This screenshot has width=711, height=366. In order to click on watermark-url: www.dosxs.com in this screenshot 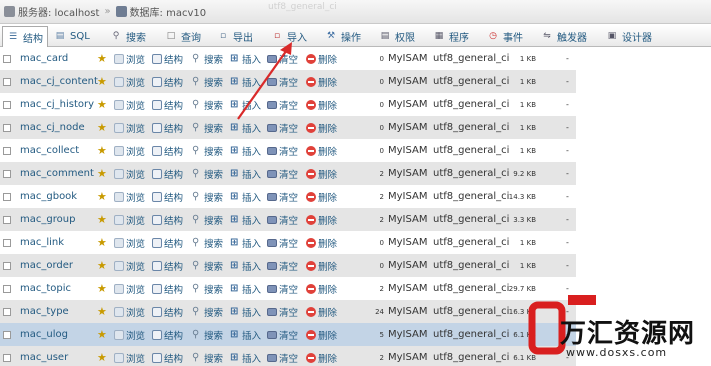, I will do `click(617, 352)`.